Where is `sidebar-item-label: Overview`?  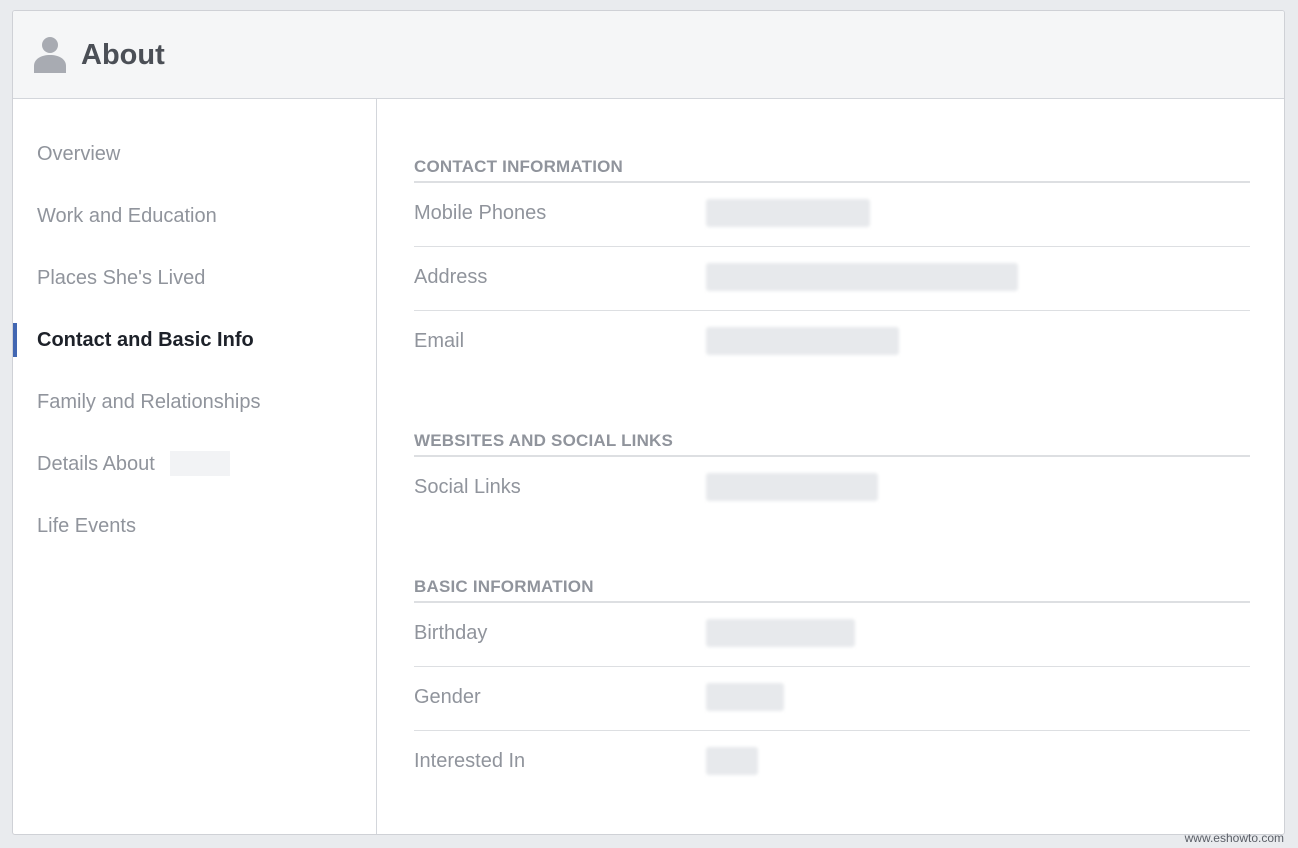 sidebar-item-label: Overview is located at coordinates (79, 154).